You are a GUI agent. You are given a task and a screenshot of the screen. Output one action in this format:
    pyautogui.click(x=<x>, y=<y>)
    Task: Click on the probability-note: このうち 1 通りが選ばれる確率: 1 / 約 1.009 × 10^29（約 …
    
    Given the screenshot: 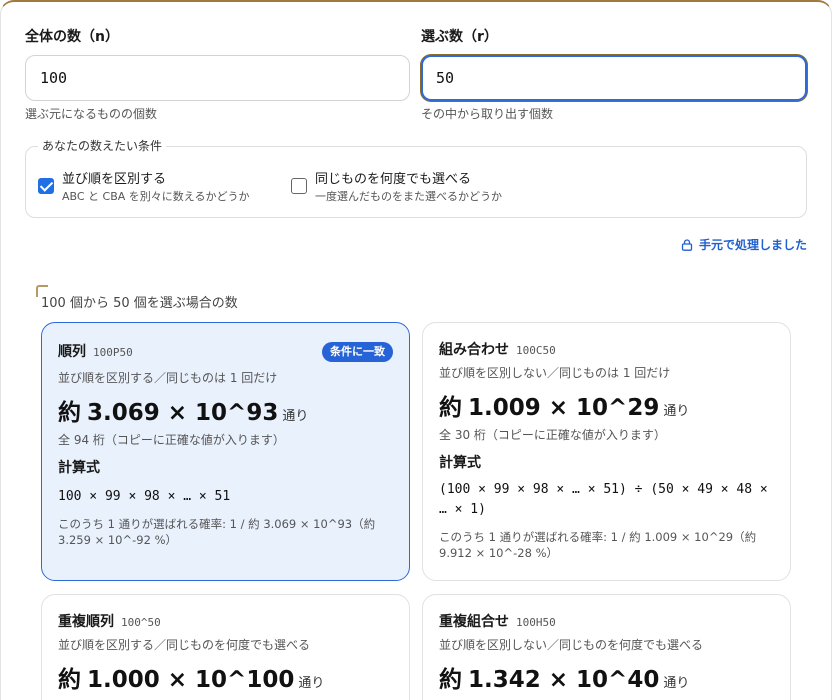 What is the action you would take?
    pyautogui.click(x=598, y=545)
    